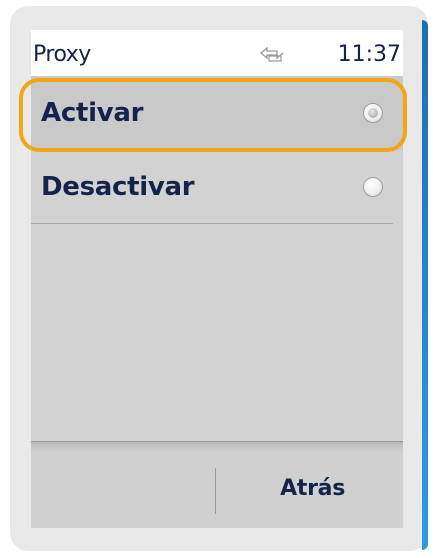 This screenshot has width=433, height=558. Describe the element at coordinates (312, 488) in the screenshot. I see `back-button: Atrás` at that location.